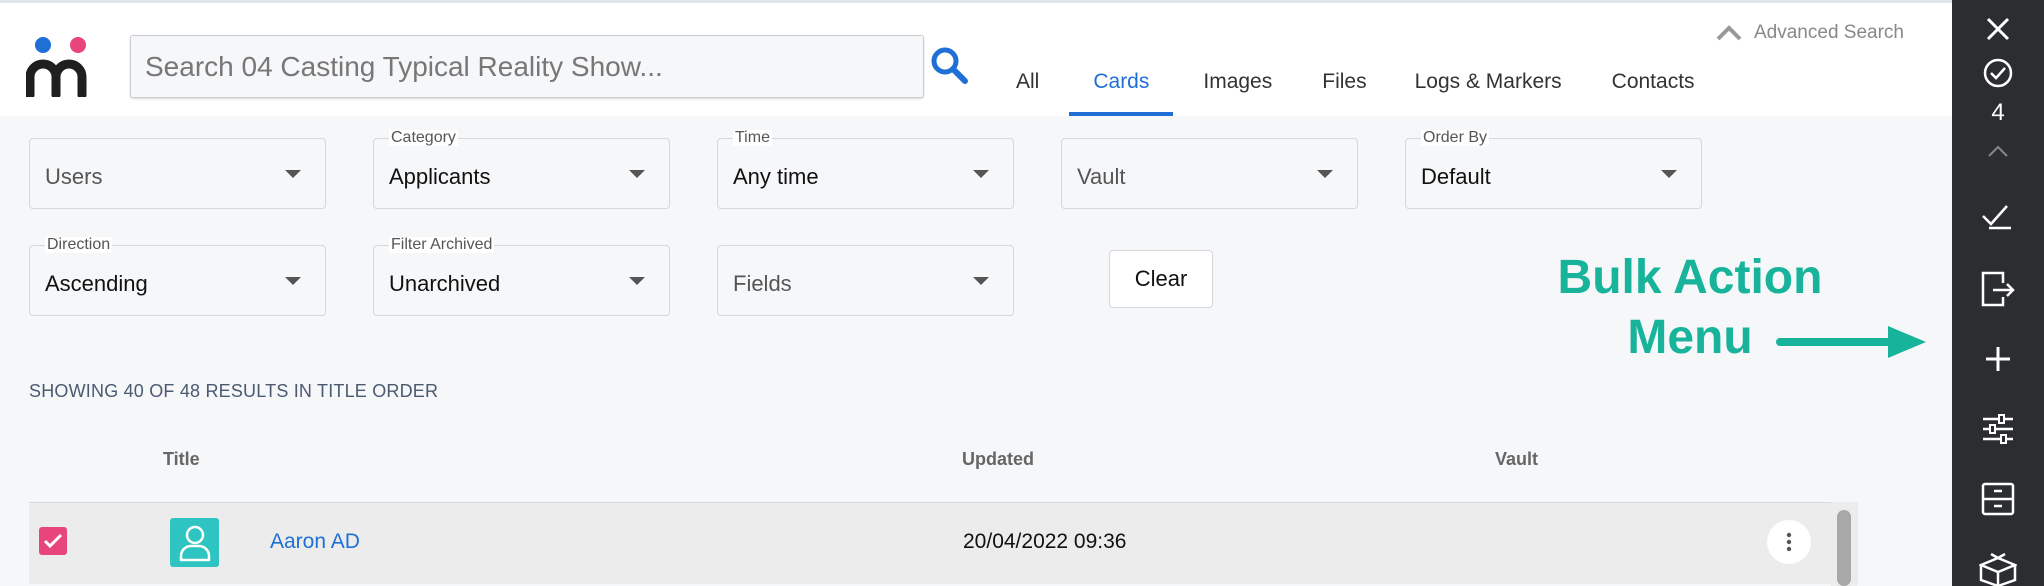 This screenshot has height=586, width=2044. I want to click on advanced-search-toggle: Advanced Search, so click(1810, 33).